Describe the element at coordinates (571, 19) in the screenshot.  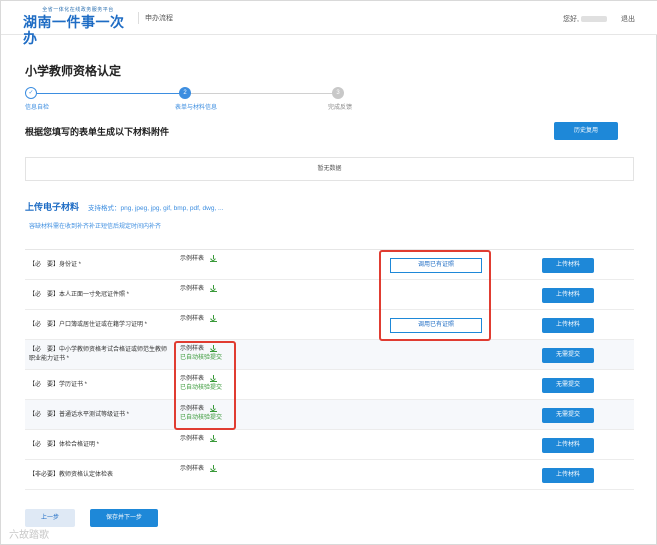
I see `user-greeting-prefix: 您好,` at that location.